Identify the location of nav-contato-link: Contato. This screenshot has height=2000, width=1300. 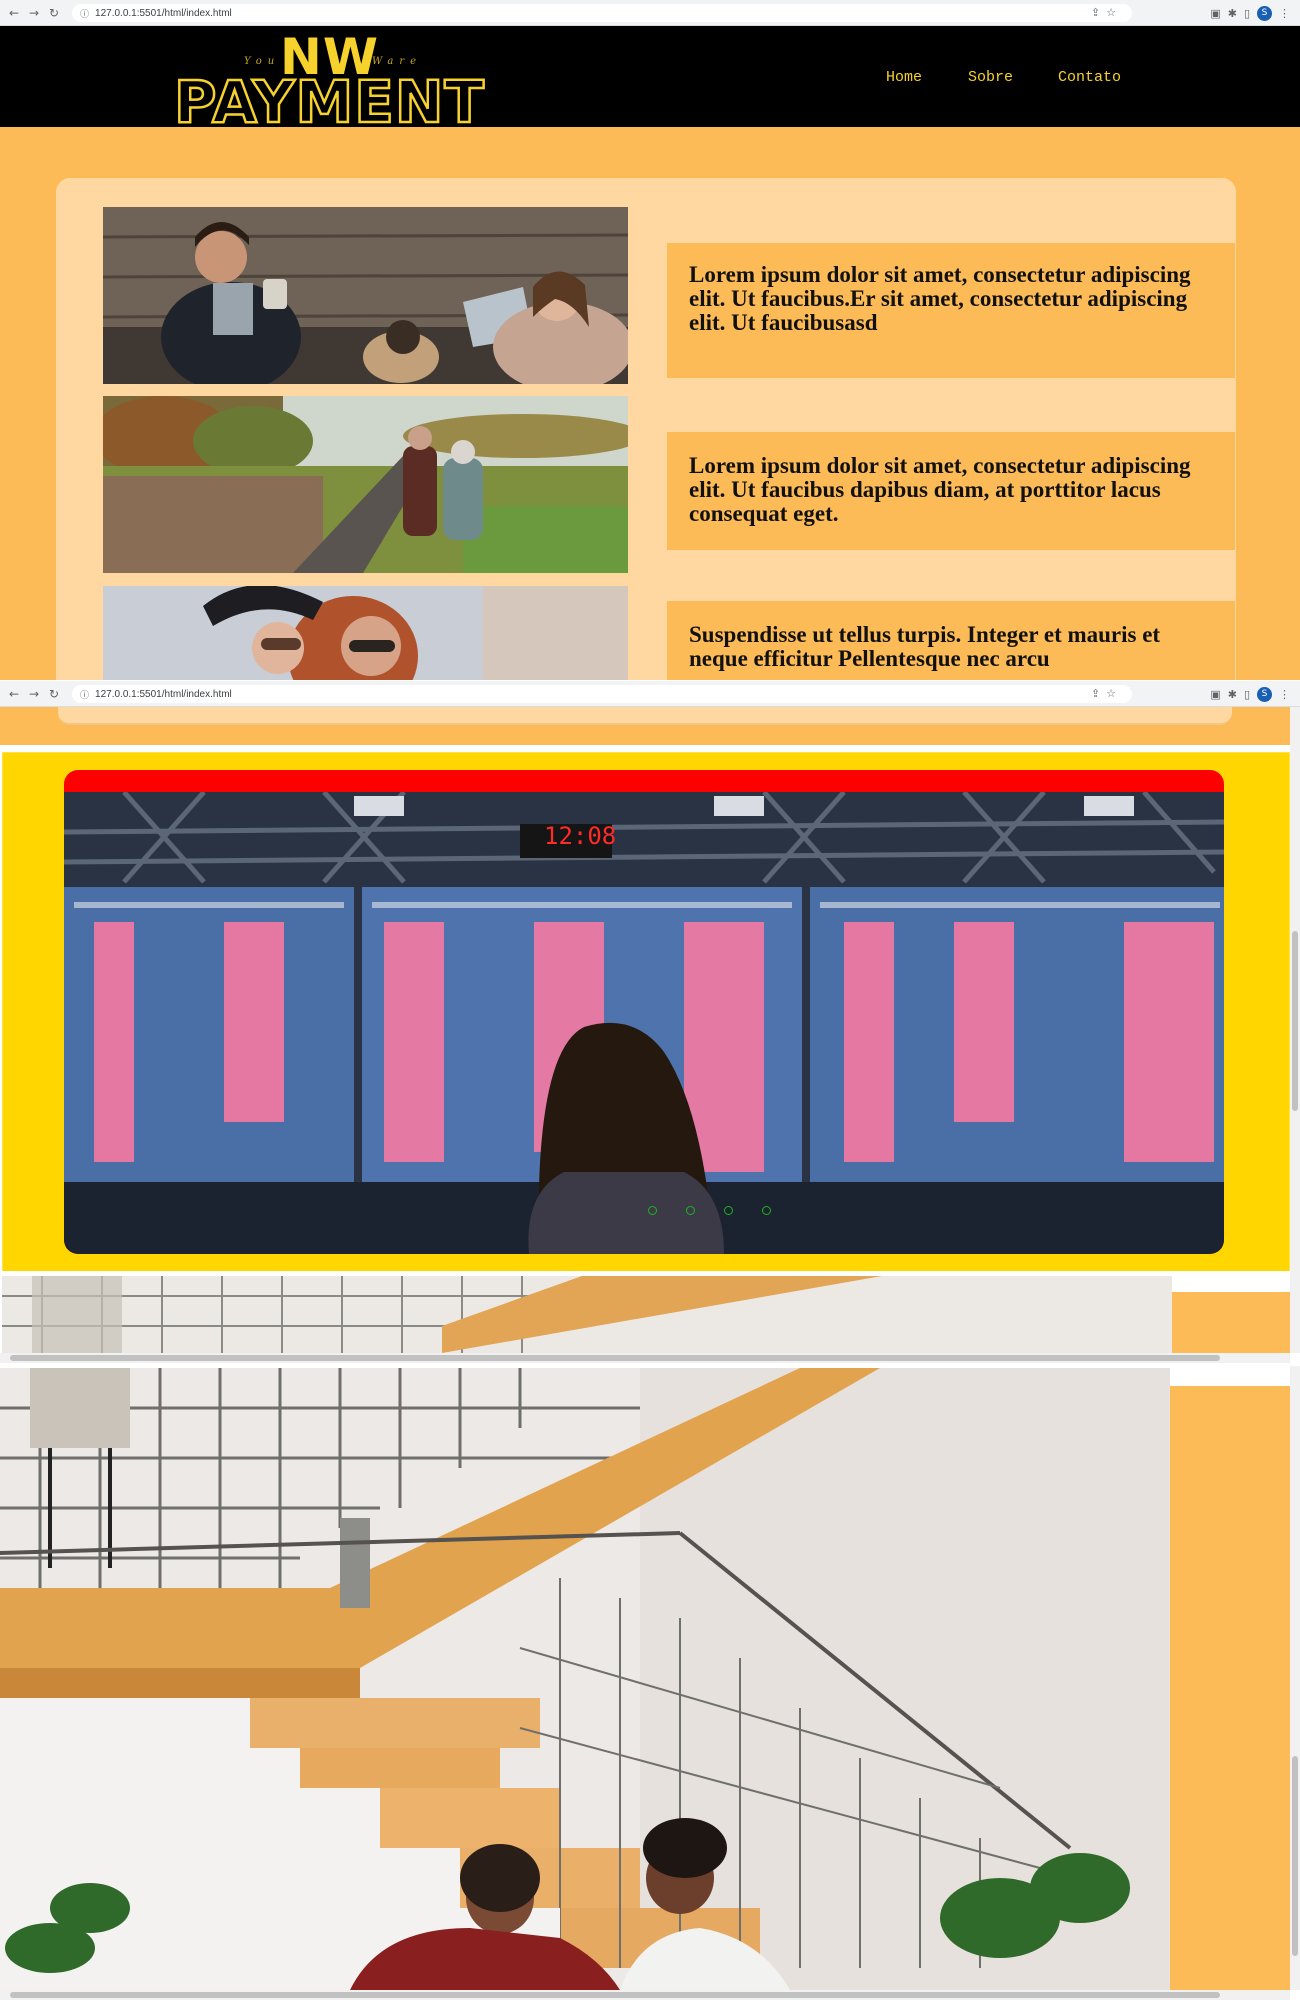
(1089, 77).